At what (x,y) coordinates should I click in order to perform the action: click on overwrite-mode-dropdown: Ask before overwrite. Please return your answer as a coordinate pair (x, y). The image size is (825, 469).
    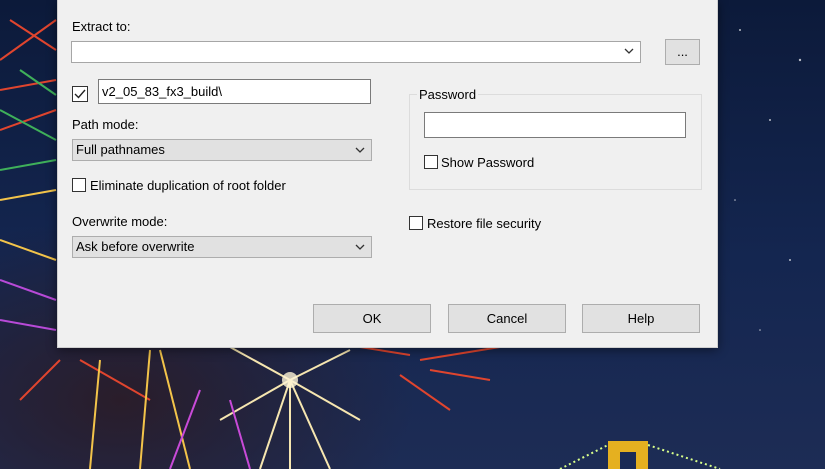
    Looking at the image, I should click on (222, 247).